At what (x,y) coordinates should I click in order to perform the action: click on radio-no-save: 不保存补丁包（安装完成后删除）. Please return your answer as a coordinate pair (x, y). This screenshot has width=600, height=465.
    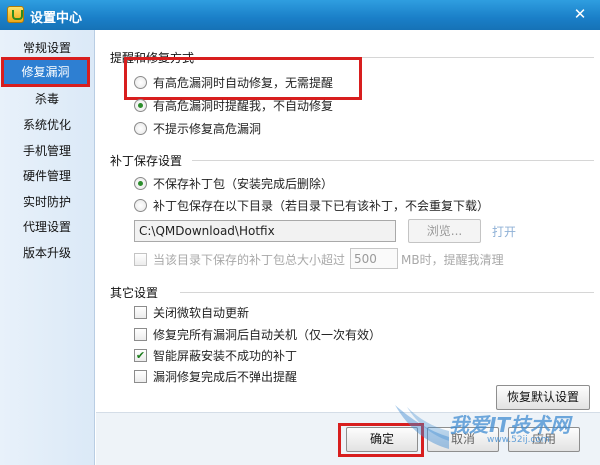
    Looking at the image, I should click on (233, 183).